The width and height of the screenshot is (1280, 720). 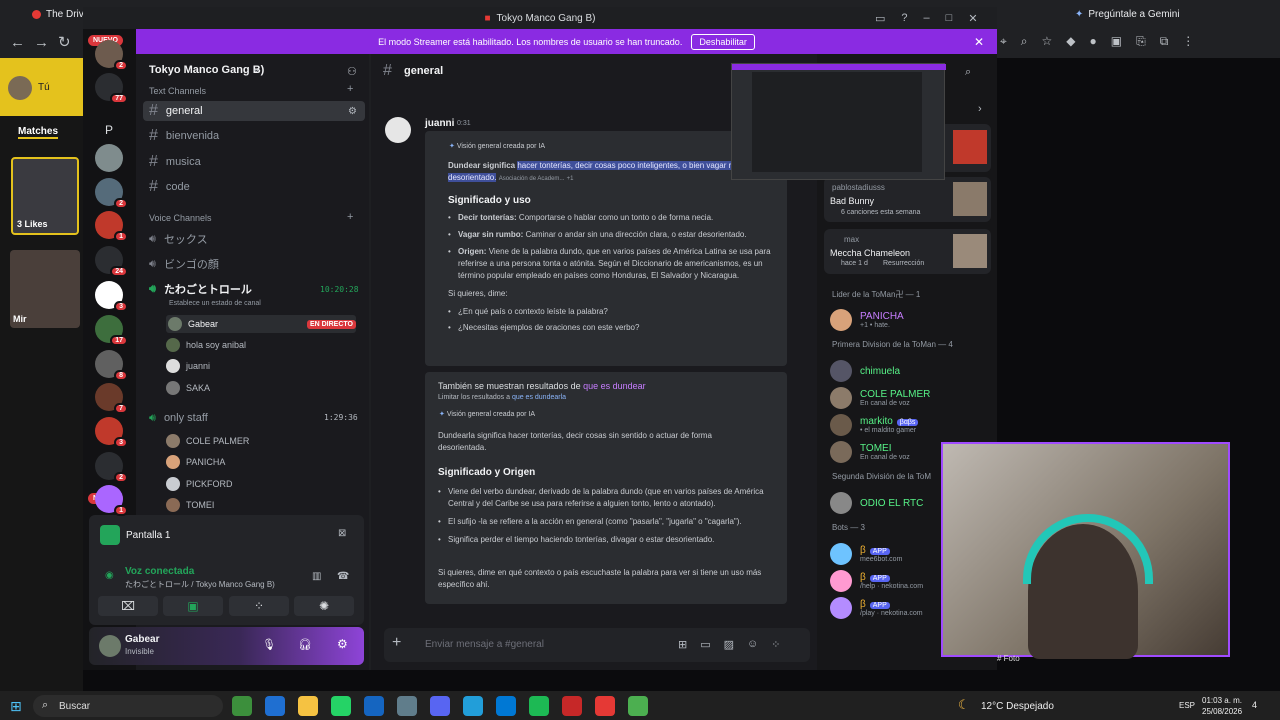 What do you see at coordinates (614, 386) in the screenshot?
I see `also-link: que es dundear` at bounding box center [614, 386].